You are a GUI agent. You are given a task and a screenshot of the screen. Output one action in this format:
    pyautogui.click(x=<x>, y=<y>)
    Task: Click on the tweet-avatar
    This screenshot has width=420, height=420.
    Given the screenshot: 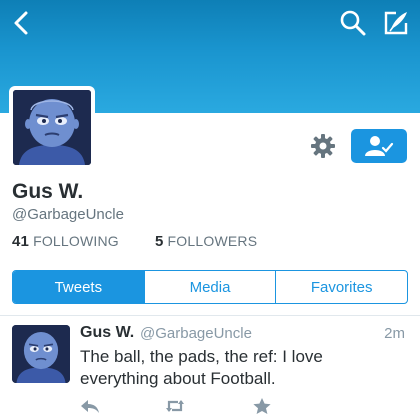 What is the action you would take?
    pyautogui.click(x=41, y=354)
    